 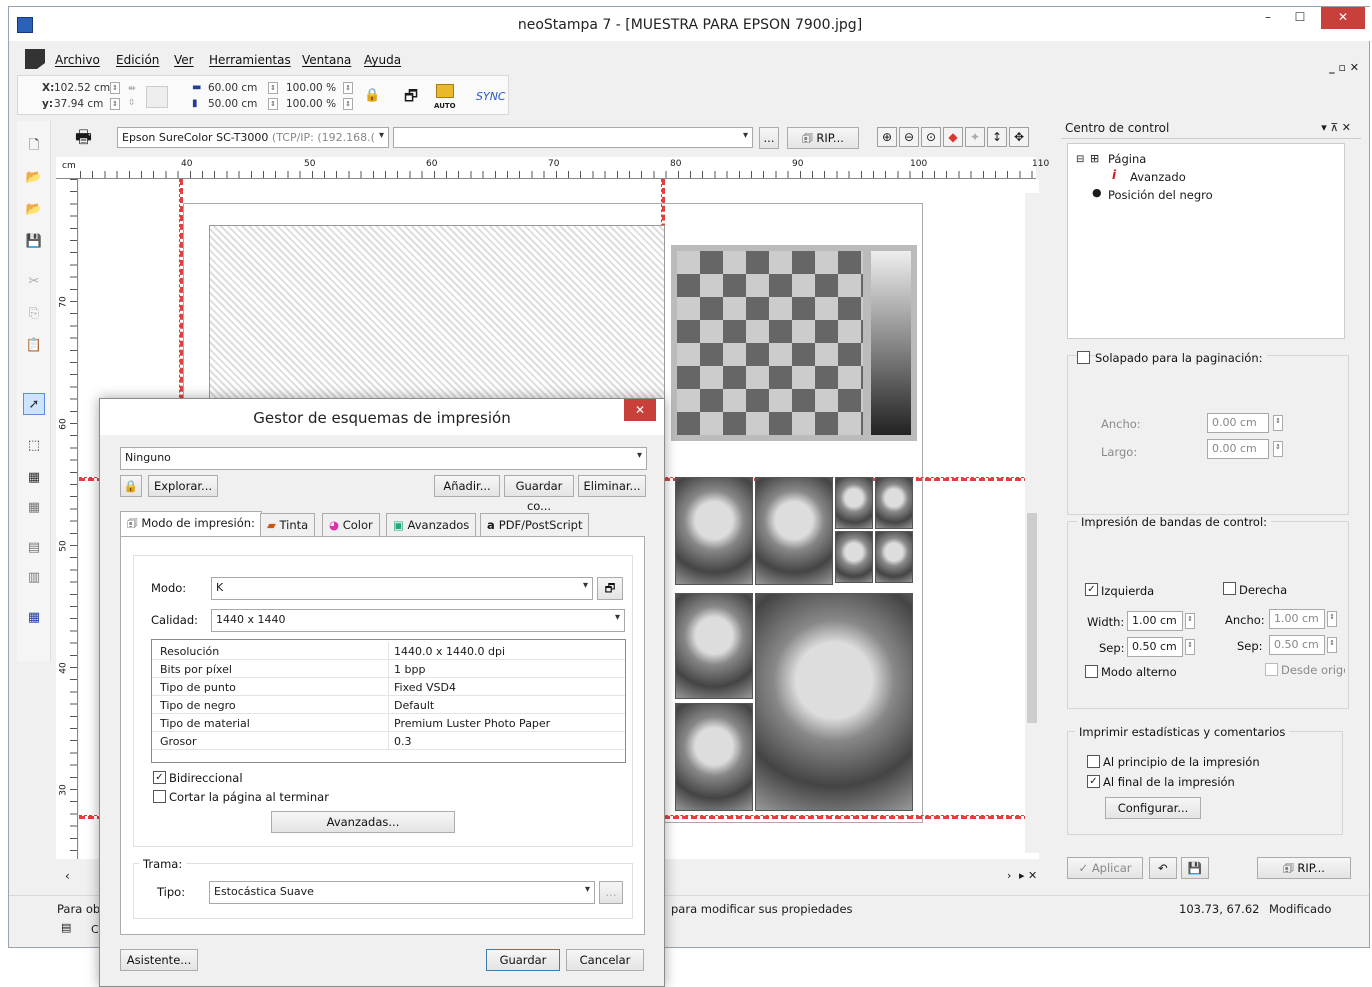 What do you see at coordinates (191, 524) in the screenshot?
I see `tab-print-mode: 🗊 Modo de impresión:` at bounding box center [191, 524].